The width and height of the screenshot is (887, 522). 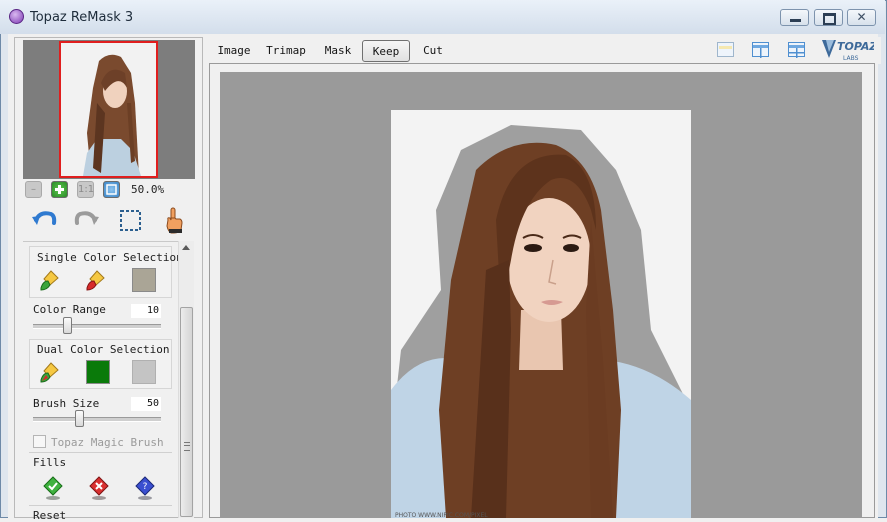 I want to click on minimize-button, so click(x=794, y=17).